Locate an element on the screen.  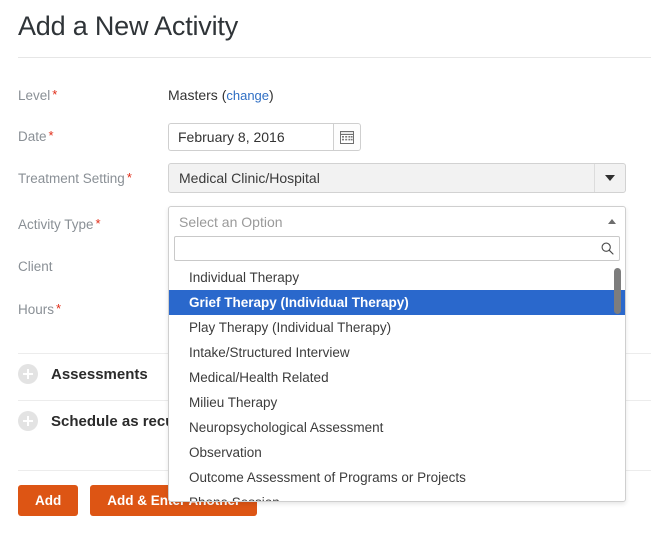
label-treatment-setting: Treatment Setting * is located at coordinates (75, 178).